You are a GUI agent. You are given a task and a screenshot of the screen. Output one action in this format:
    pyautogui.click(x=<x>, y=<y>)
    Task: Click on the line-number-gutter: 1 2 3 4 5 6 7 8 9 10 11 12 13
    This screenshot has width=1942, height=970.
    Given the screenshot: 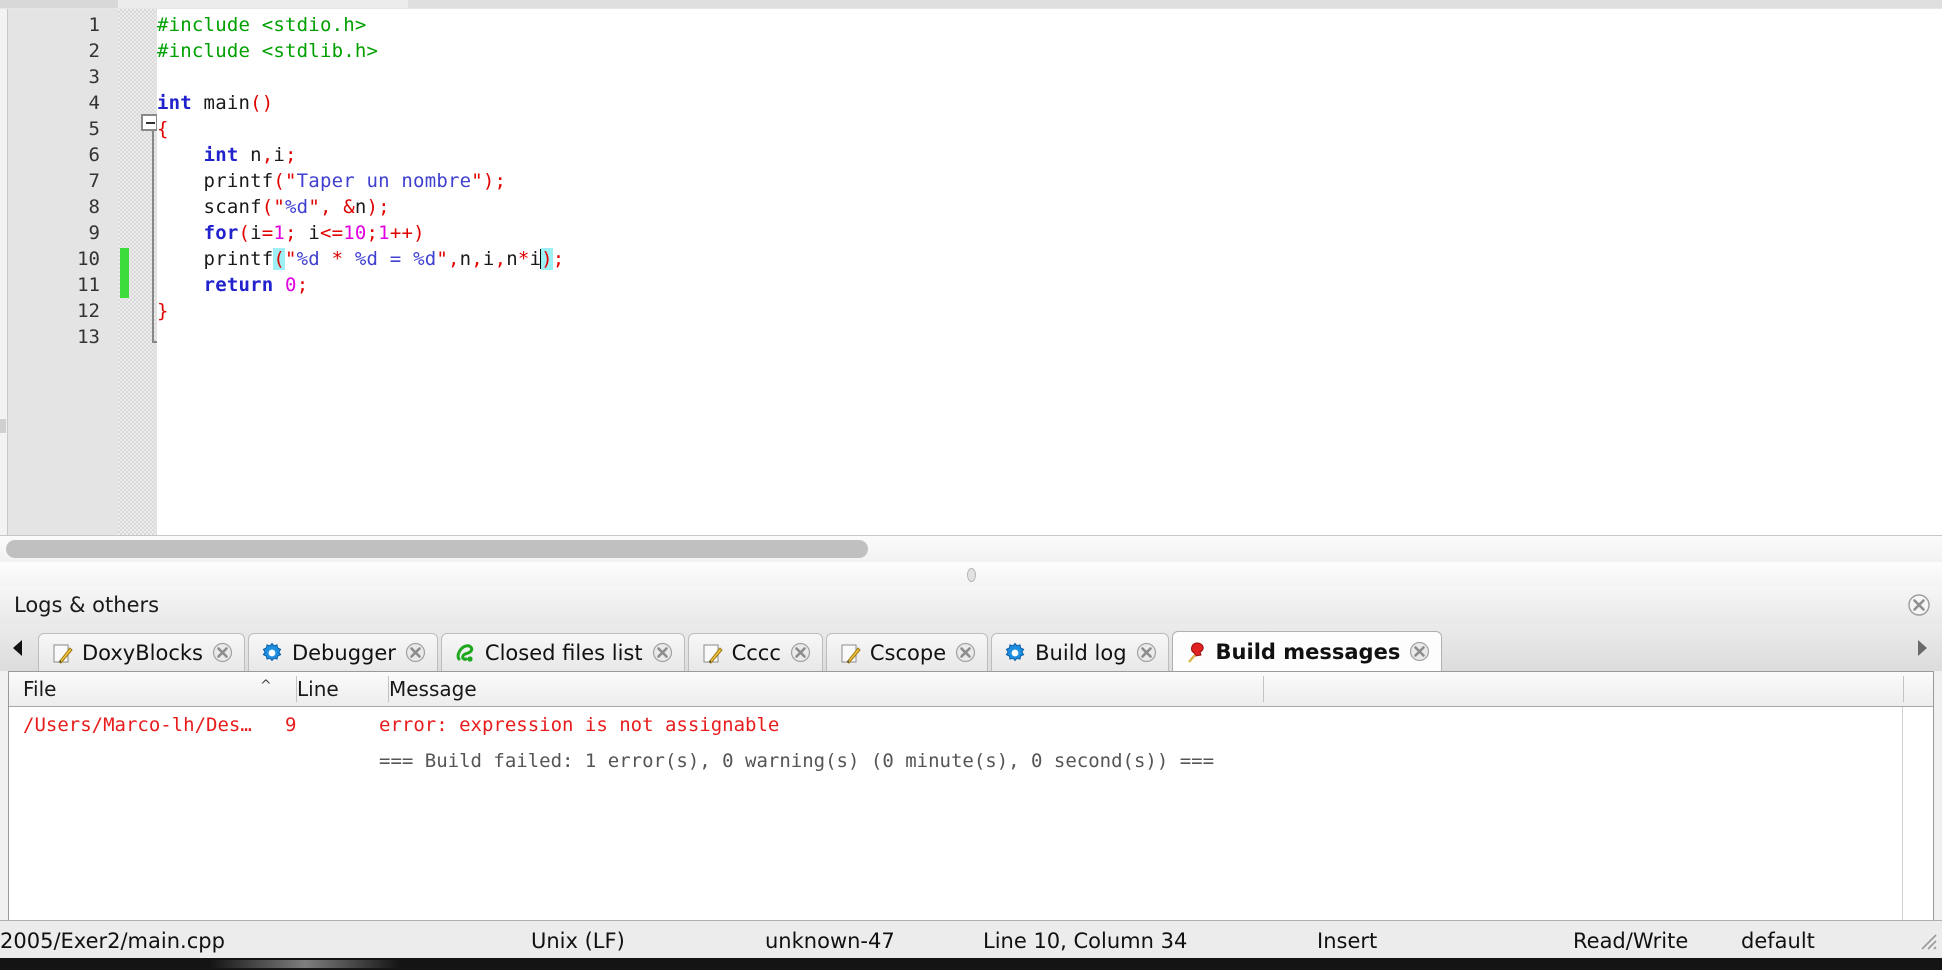 What is the action you would take?
    pyautogui.click(x=63, y=272)
    